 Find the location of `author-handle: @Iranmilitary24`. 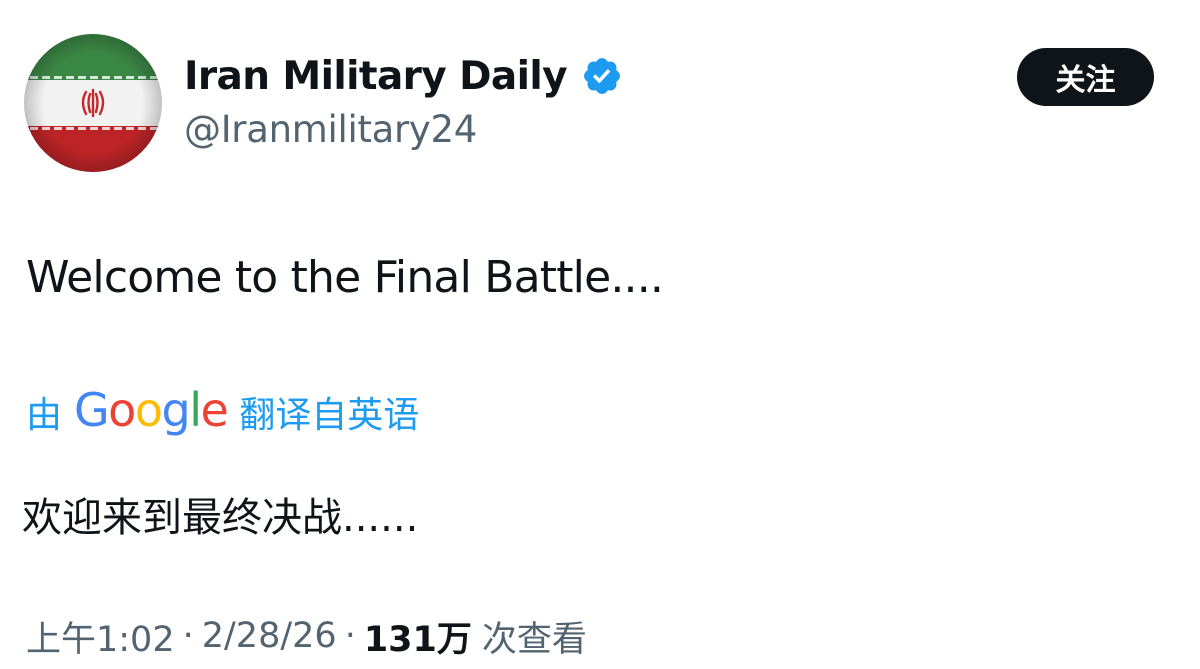

author-handle: @Iranmilitary24 is located at coordinates (330, 129).